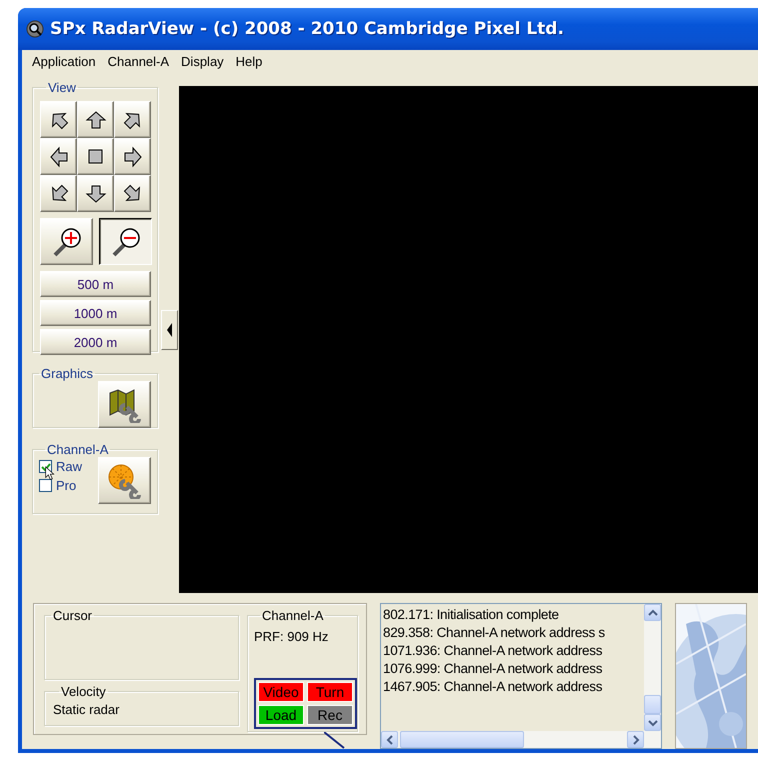 Image resolution: width=758 pixels, height=759 pixels. I want to click on checkbox, so click(45, 485).